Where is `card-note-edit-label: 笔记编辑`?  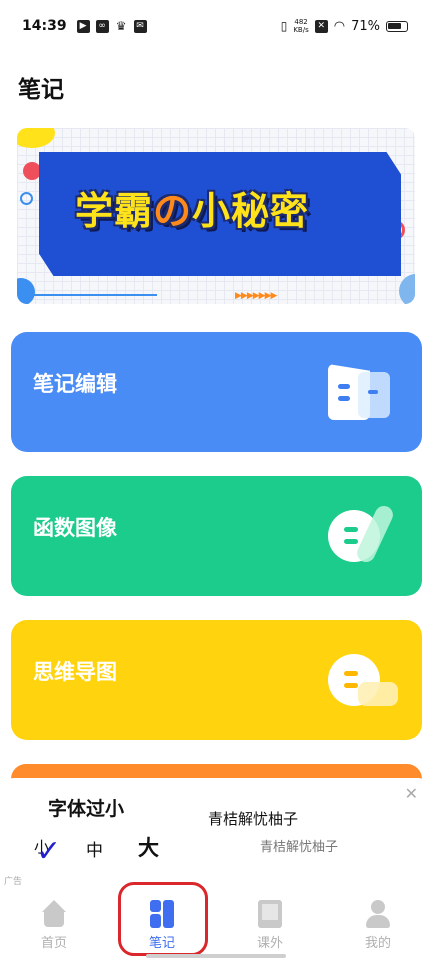
card-note-edit-label: 笔记编辑 is located at coordinates (75, 384).